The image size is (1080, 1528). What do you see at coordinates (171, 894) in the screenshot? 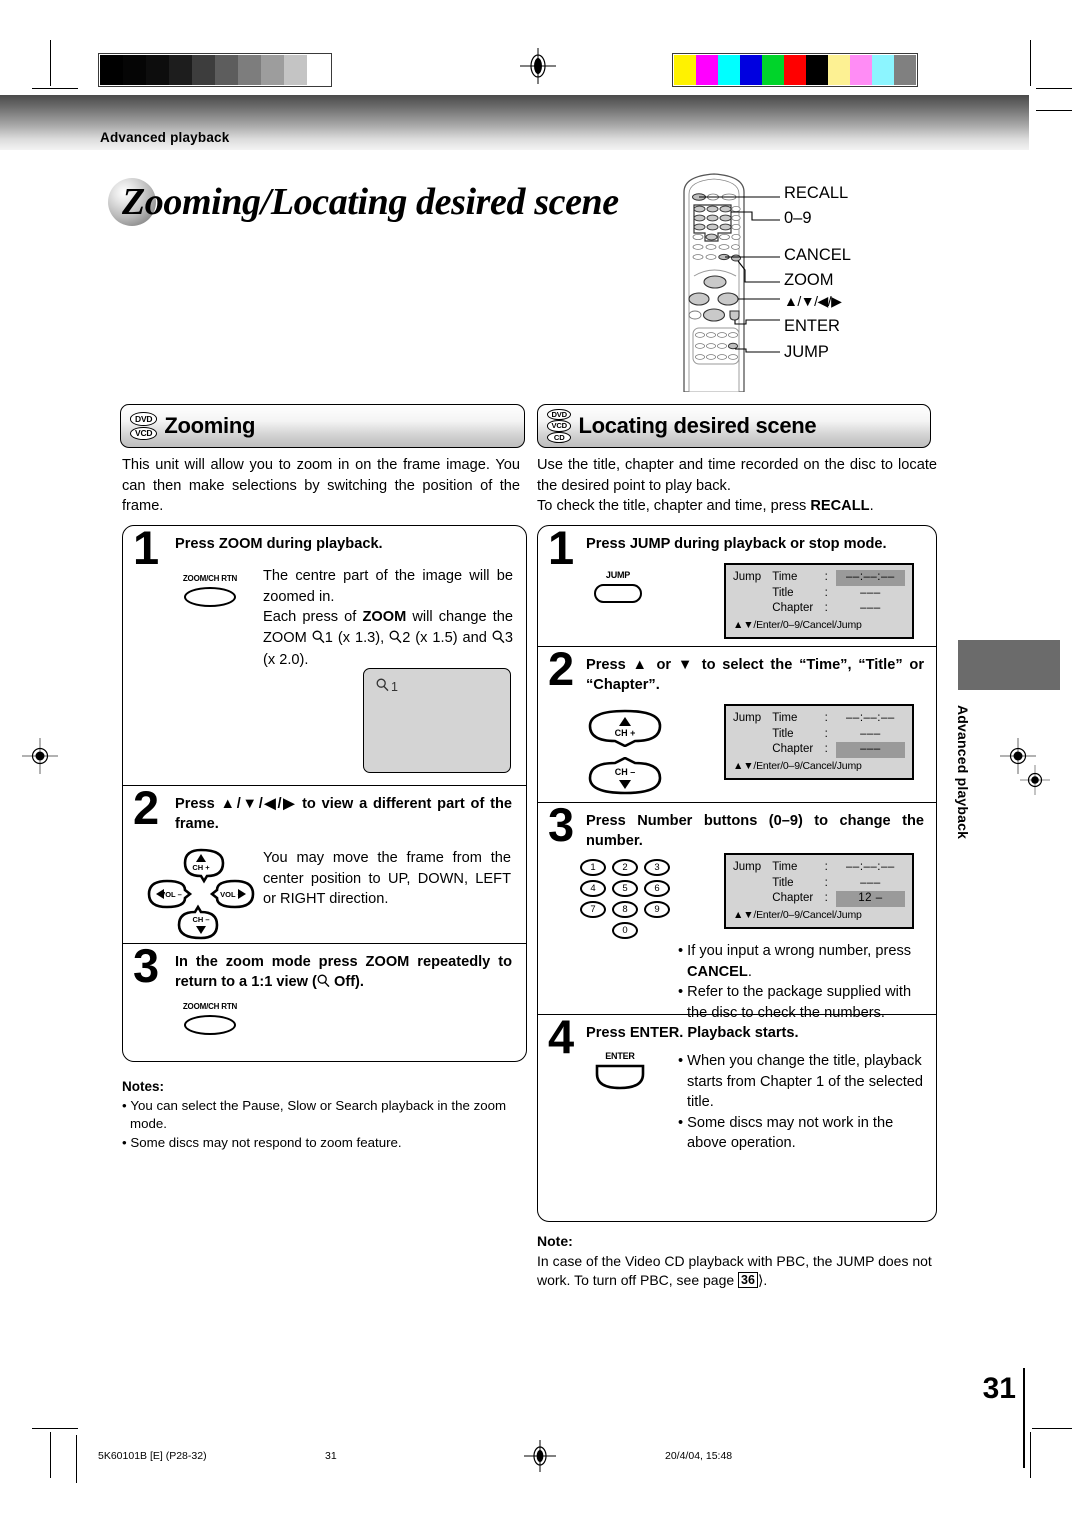
I see `svg-text: VOL –` at bounding box center [171, 894].